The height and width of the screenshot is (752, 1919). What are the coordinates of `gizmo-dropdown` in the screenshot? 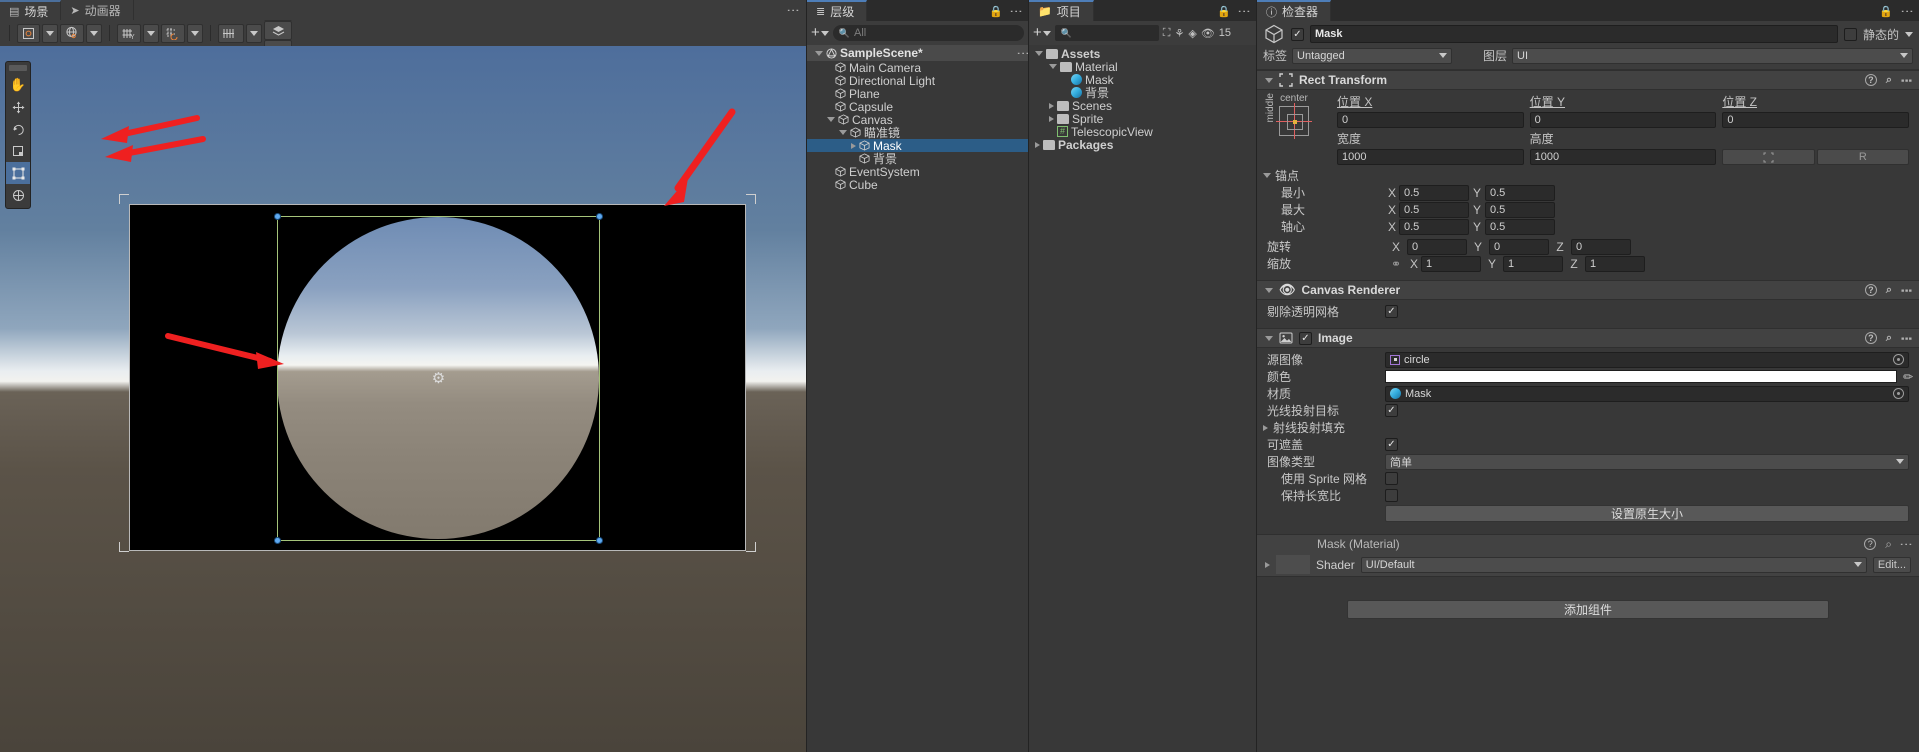 It's located at (94, 33).